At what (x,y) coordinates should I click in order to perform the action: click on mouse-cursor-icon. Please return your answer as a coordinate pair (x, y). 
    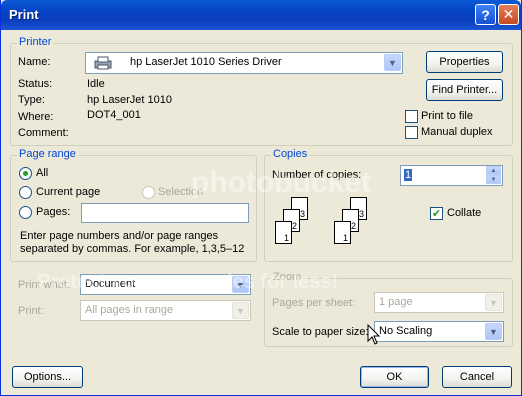
    Looking at the image, I should click on (374, 334).